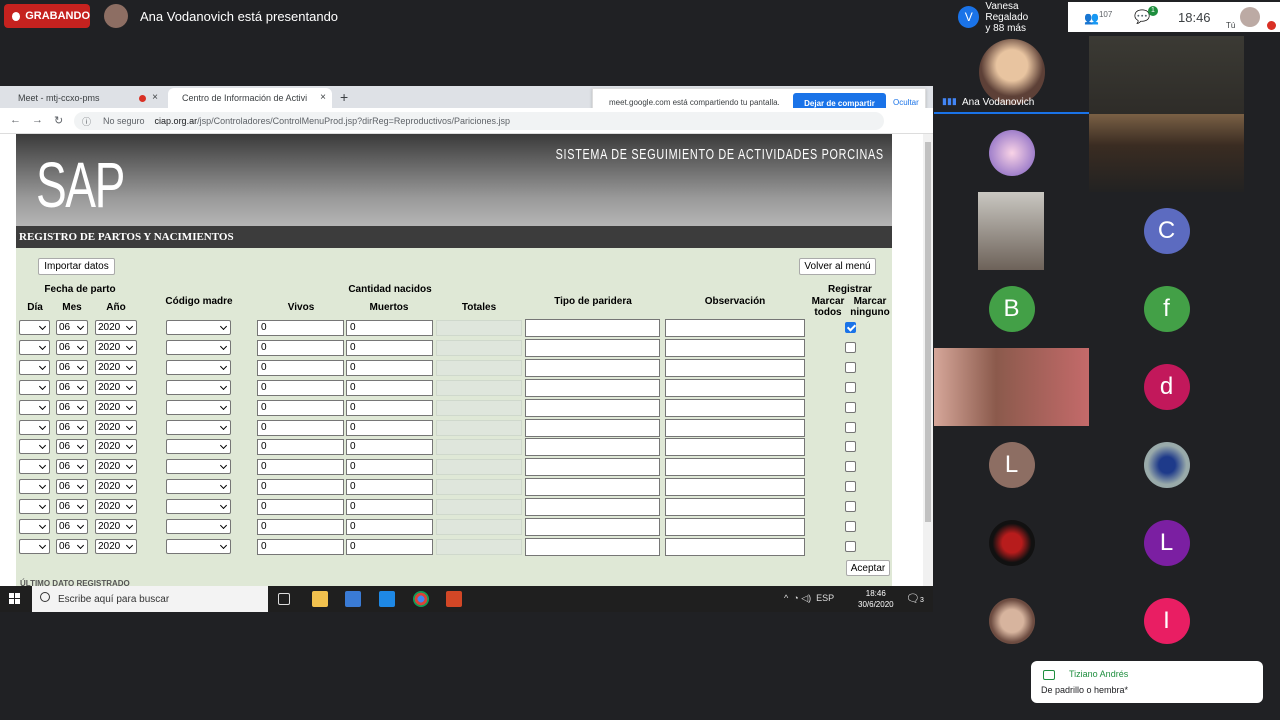 The height and width of the screenshot is (720, 1280). What do you see at coordinates (344, 97) in the screenshot?
I see `new-tab-button: +` at bounding box center [344, 97].